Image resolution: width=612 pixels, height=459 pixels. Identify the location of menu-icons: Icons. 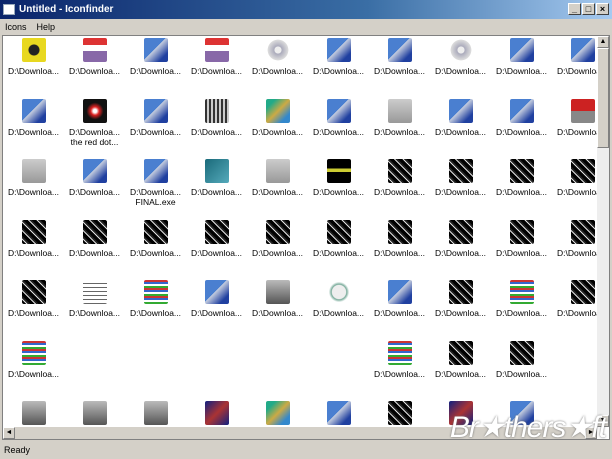
(16, 27).